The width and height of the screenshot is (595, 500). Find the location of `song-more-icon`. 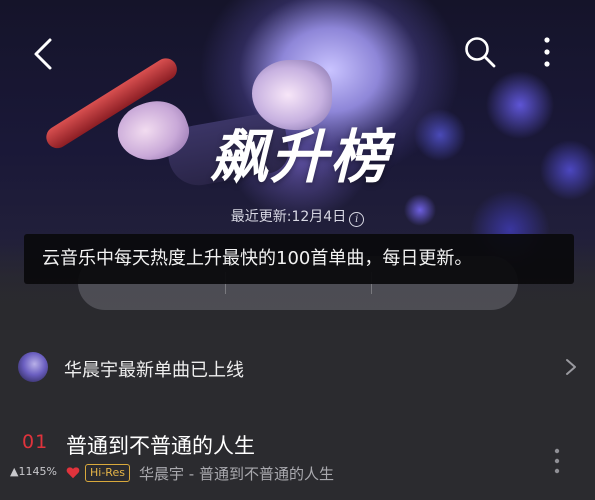

song-more-icon is located at coordinates (557, 461).